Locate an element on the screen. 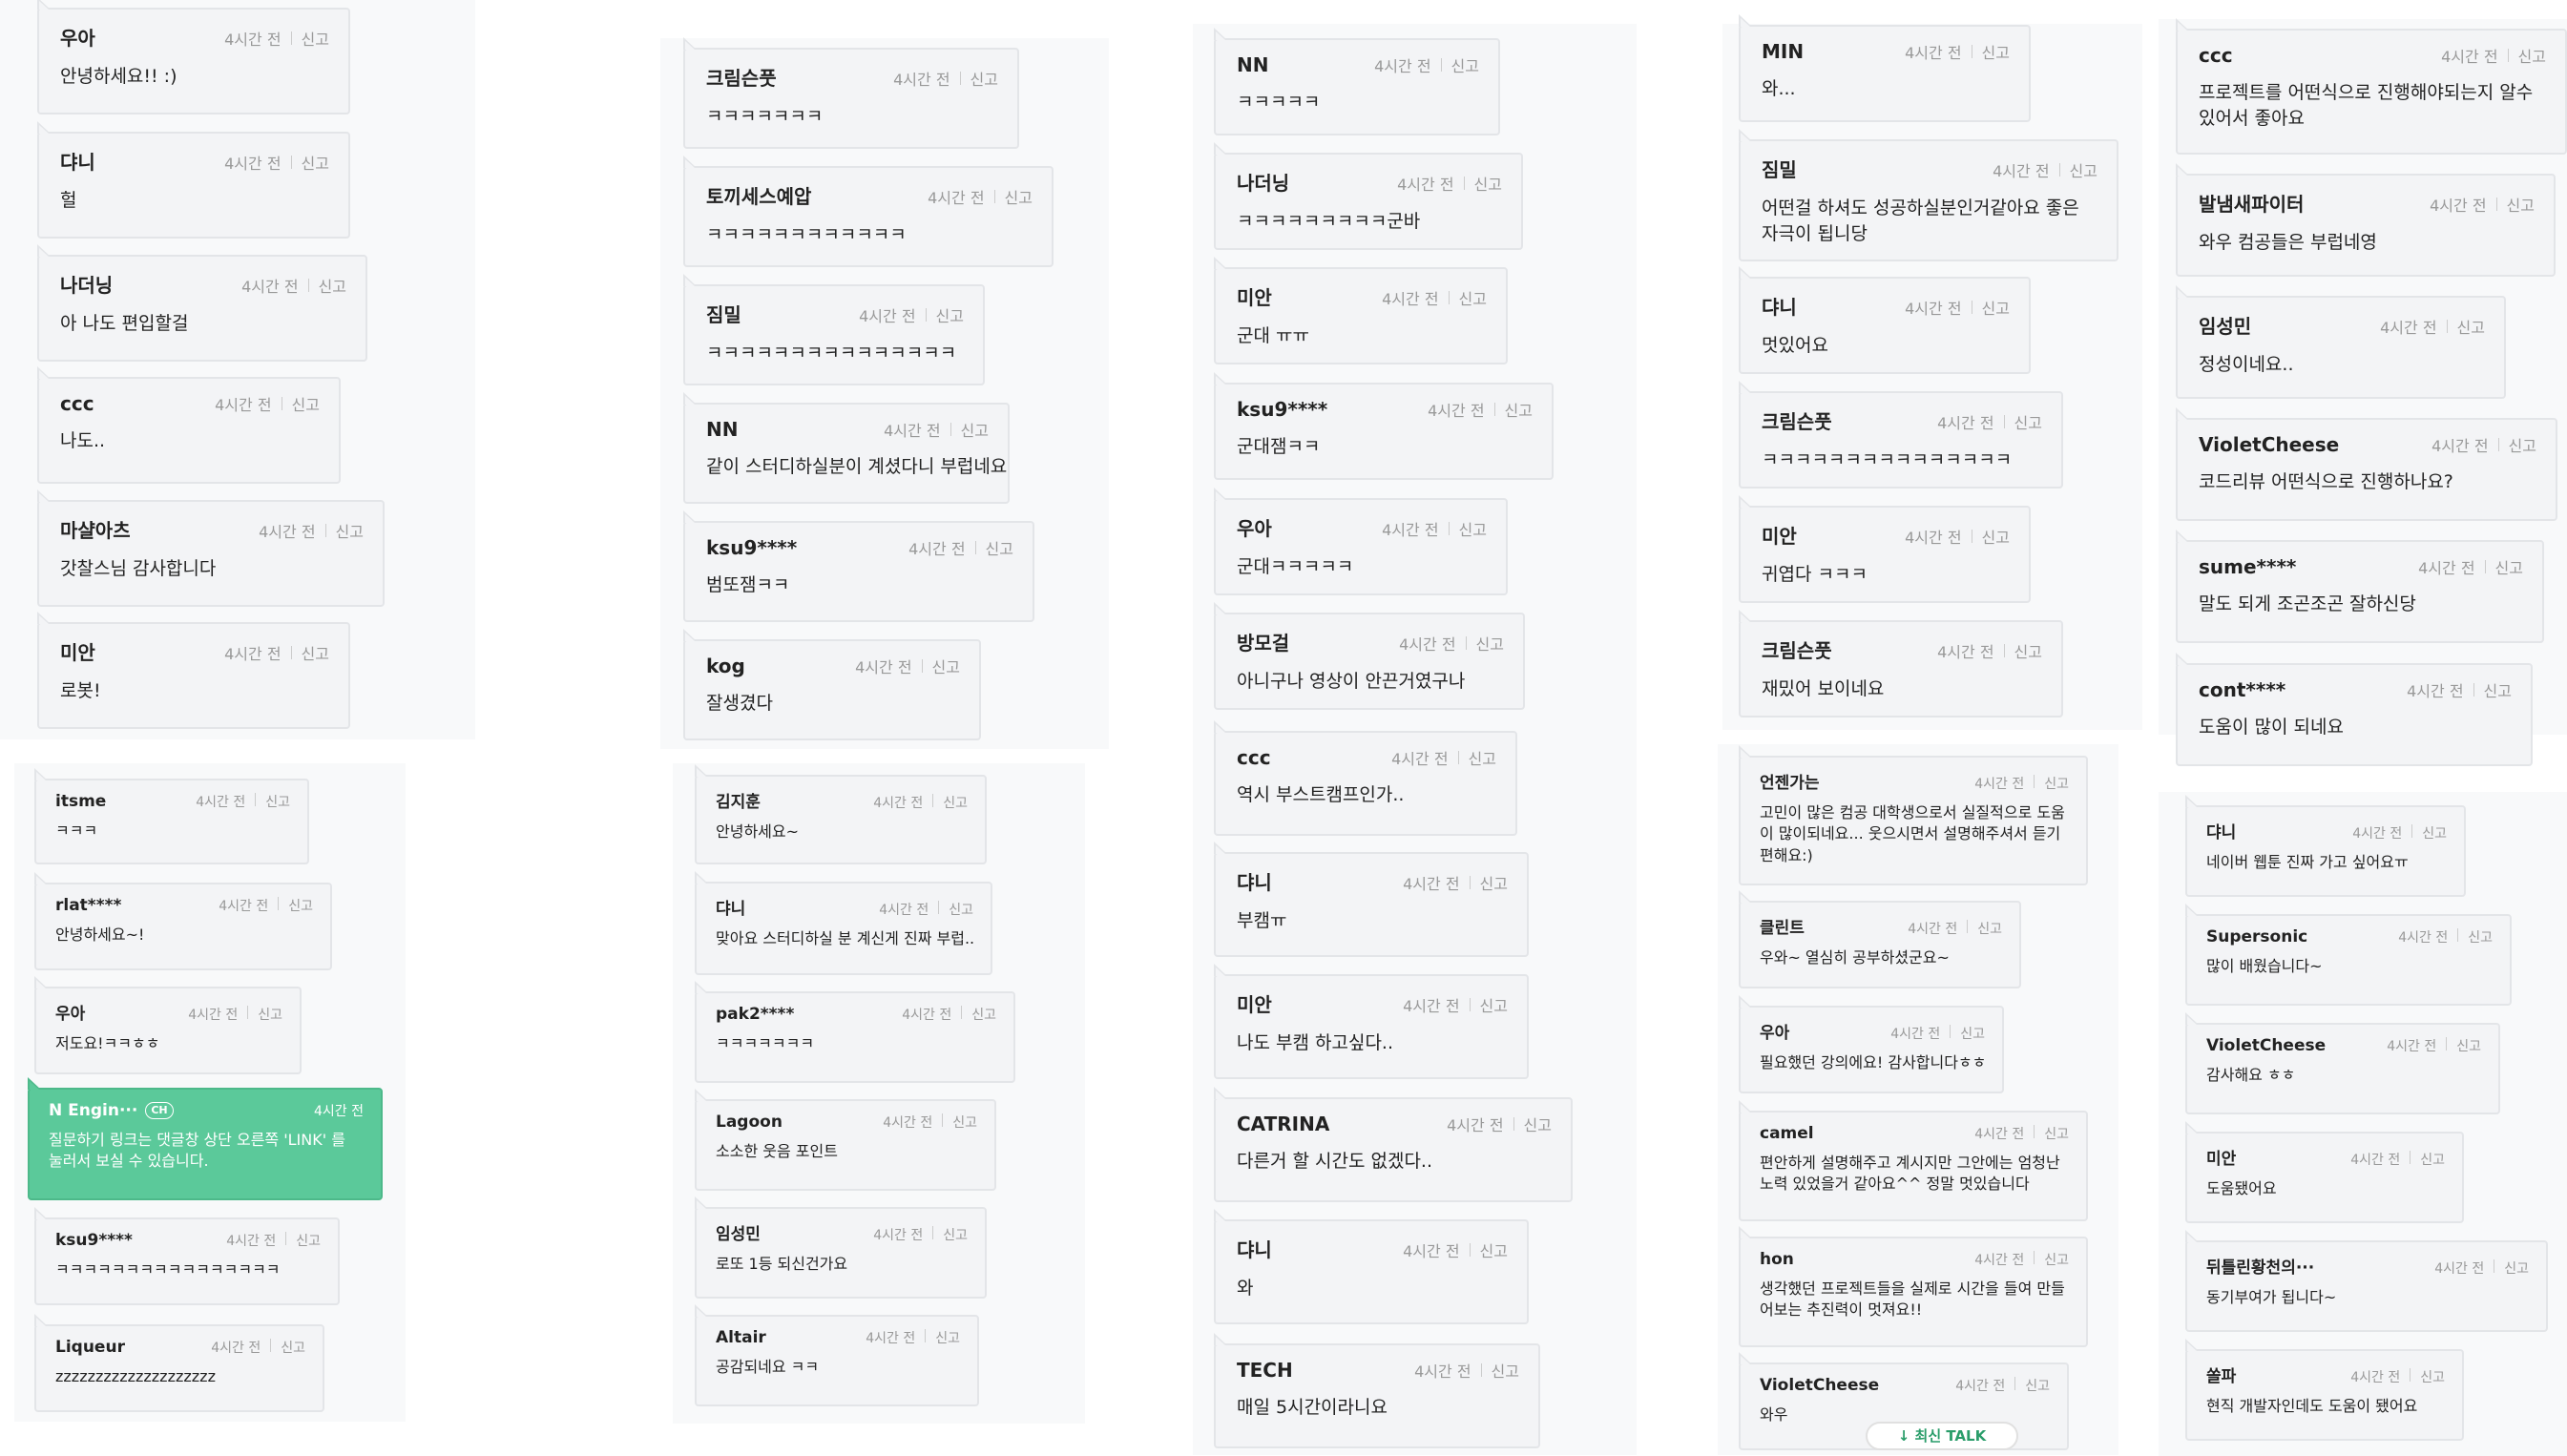 The width and height of the screenshot is (2567, 1456). chat-message: 토끼세스예압 4시간 전 신고 ㅋㅋㅋㅋㅋㅋㅋㅋㅋㅋㅋㅋ is located at coordinates (868, 212).